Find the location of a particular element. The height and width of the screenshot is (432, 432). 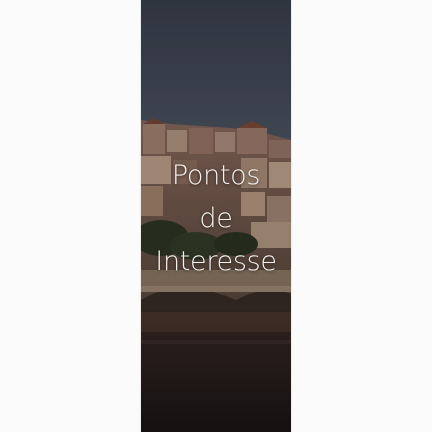

banner-title: Pontos de Interesse is located at coordinates (216, 218).